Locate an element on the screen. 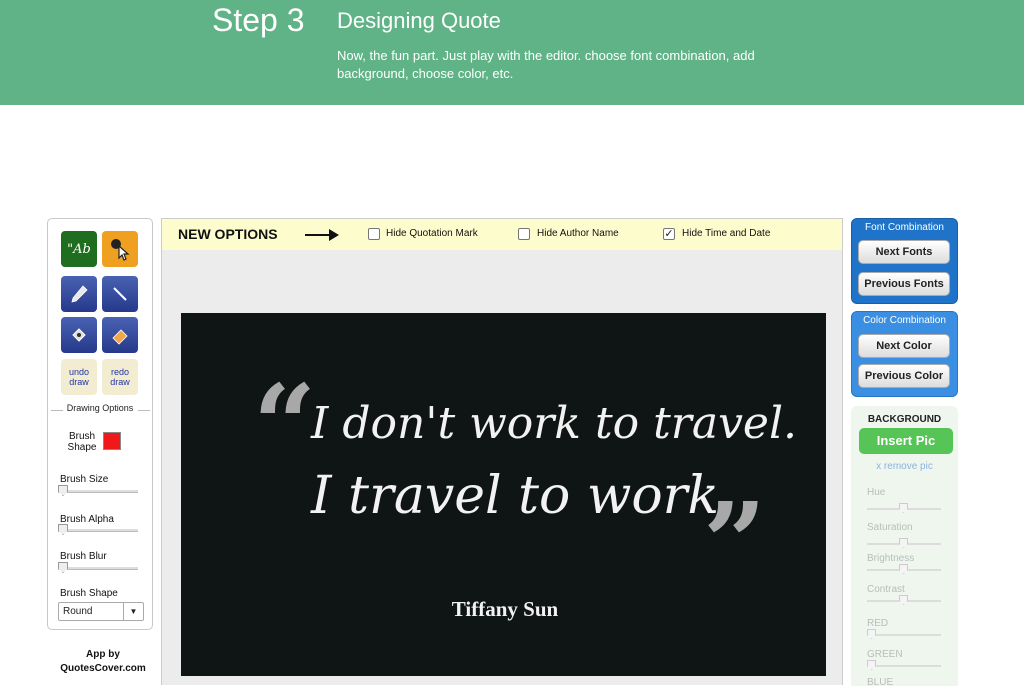 The width and height of the screenshot is (1024, 688). hide-quotation-label: Hide Quotation Mark is located at coordinates (432, 233).